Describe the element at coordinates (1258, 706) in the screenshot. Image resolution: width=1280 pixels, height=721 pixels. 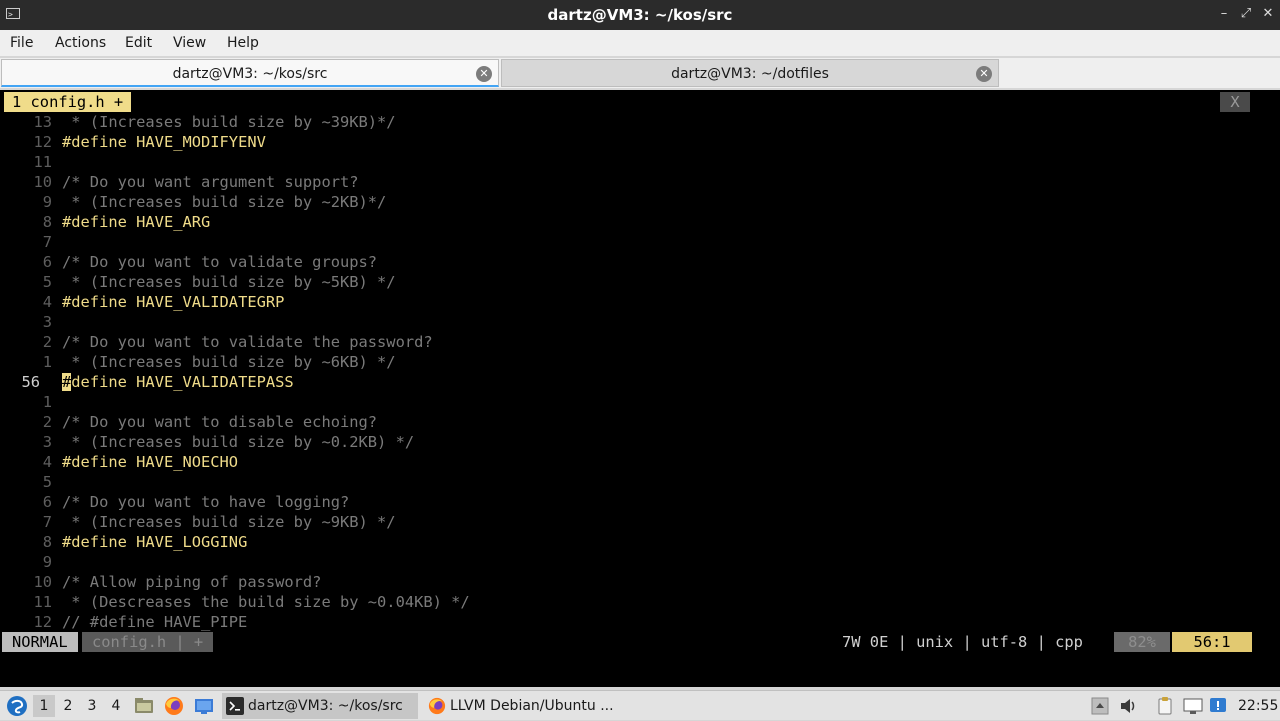
I see `clock: 22:55` at that location.